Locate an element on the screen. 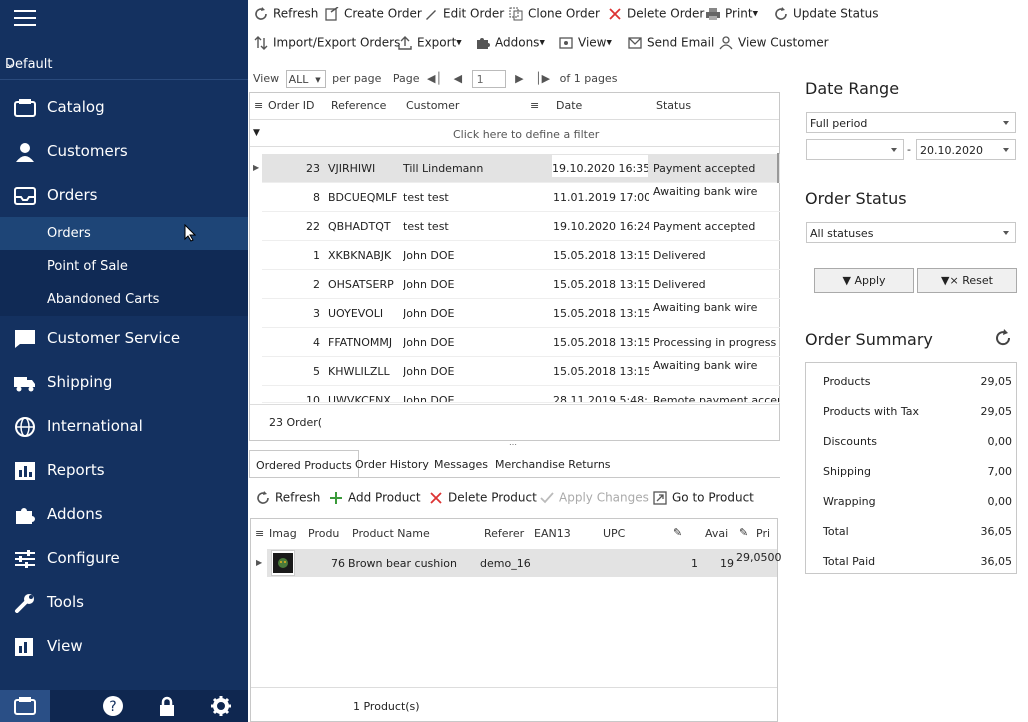 This screenshot has width=1028, height=722. update-status-button: Update Status is located at coordinates (826, 13).